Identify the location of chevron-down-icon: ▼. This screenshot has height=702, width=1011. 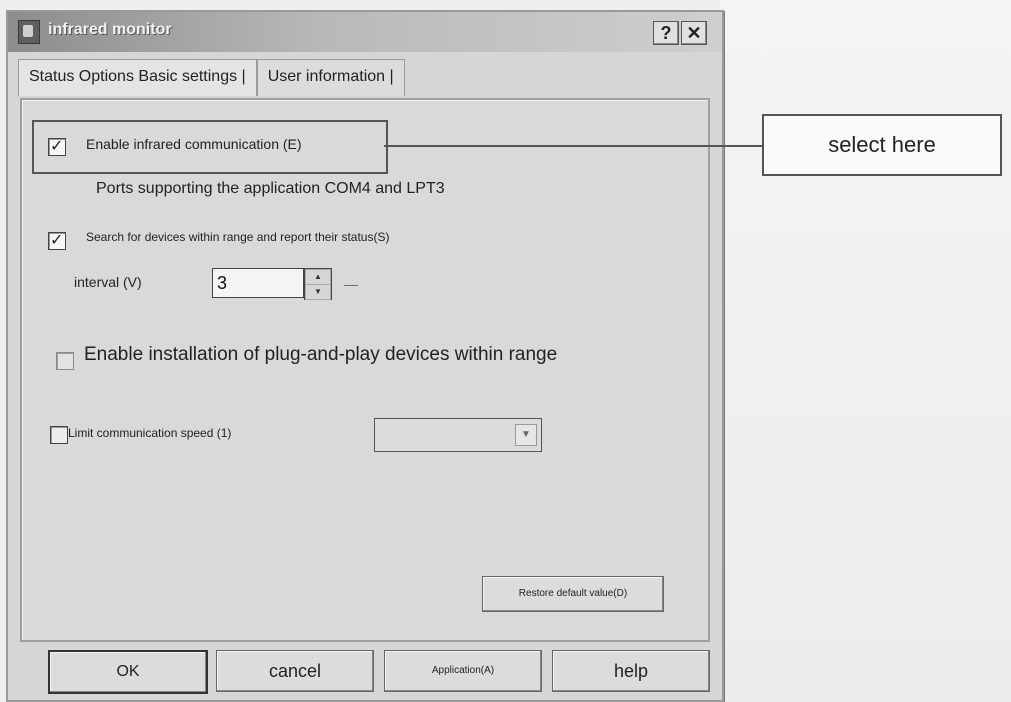
(526, 435).